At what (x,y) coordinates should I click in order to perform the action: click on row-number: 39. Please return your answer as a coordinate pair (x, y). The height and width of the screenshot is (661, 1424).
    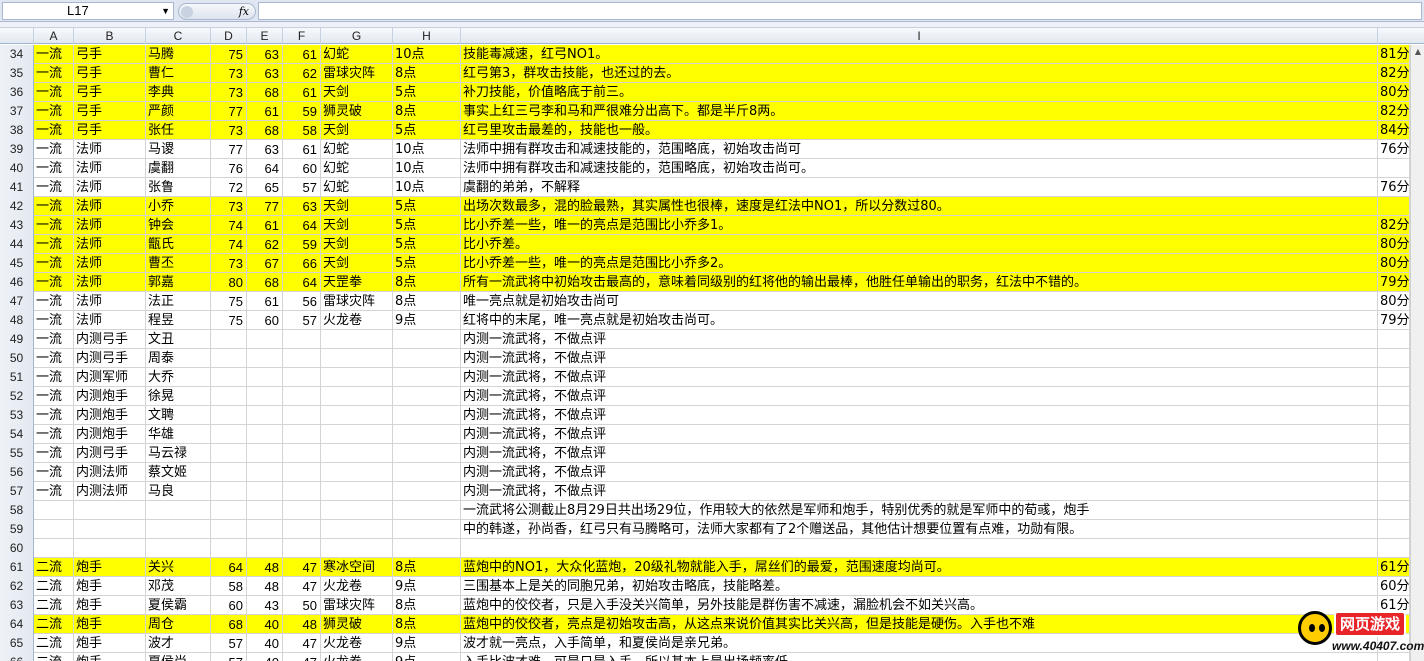
    Looking at the image, I should click on (17, 149).